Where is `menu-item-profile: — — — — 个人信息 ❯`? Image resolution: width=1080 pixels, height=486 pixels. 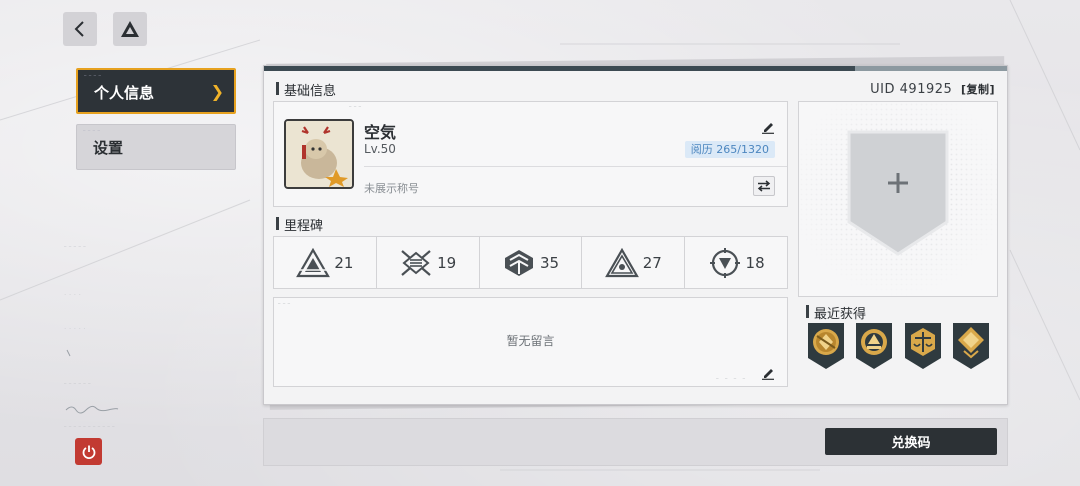
menu-item-profile: — — — — 个人信息 ❯ is located at coordinates (156, 91).